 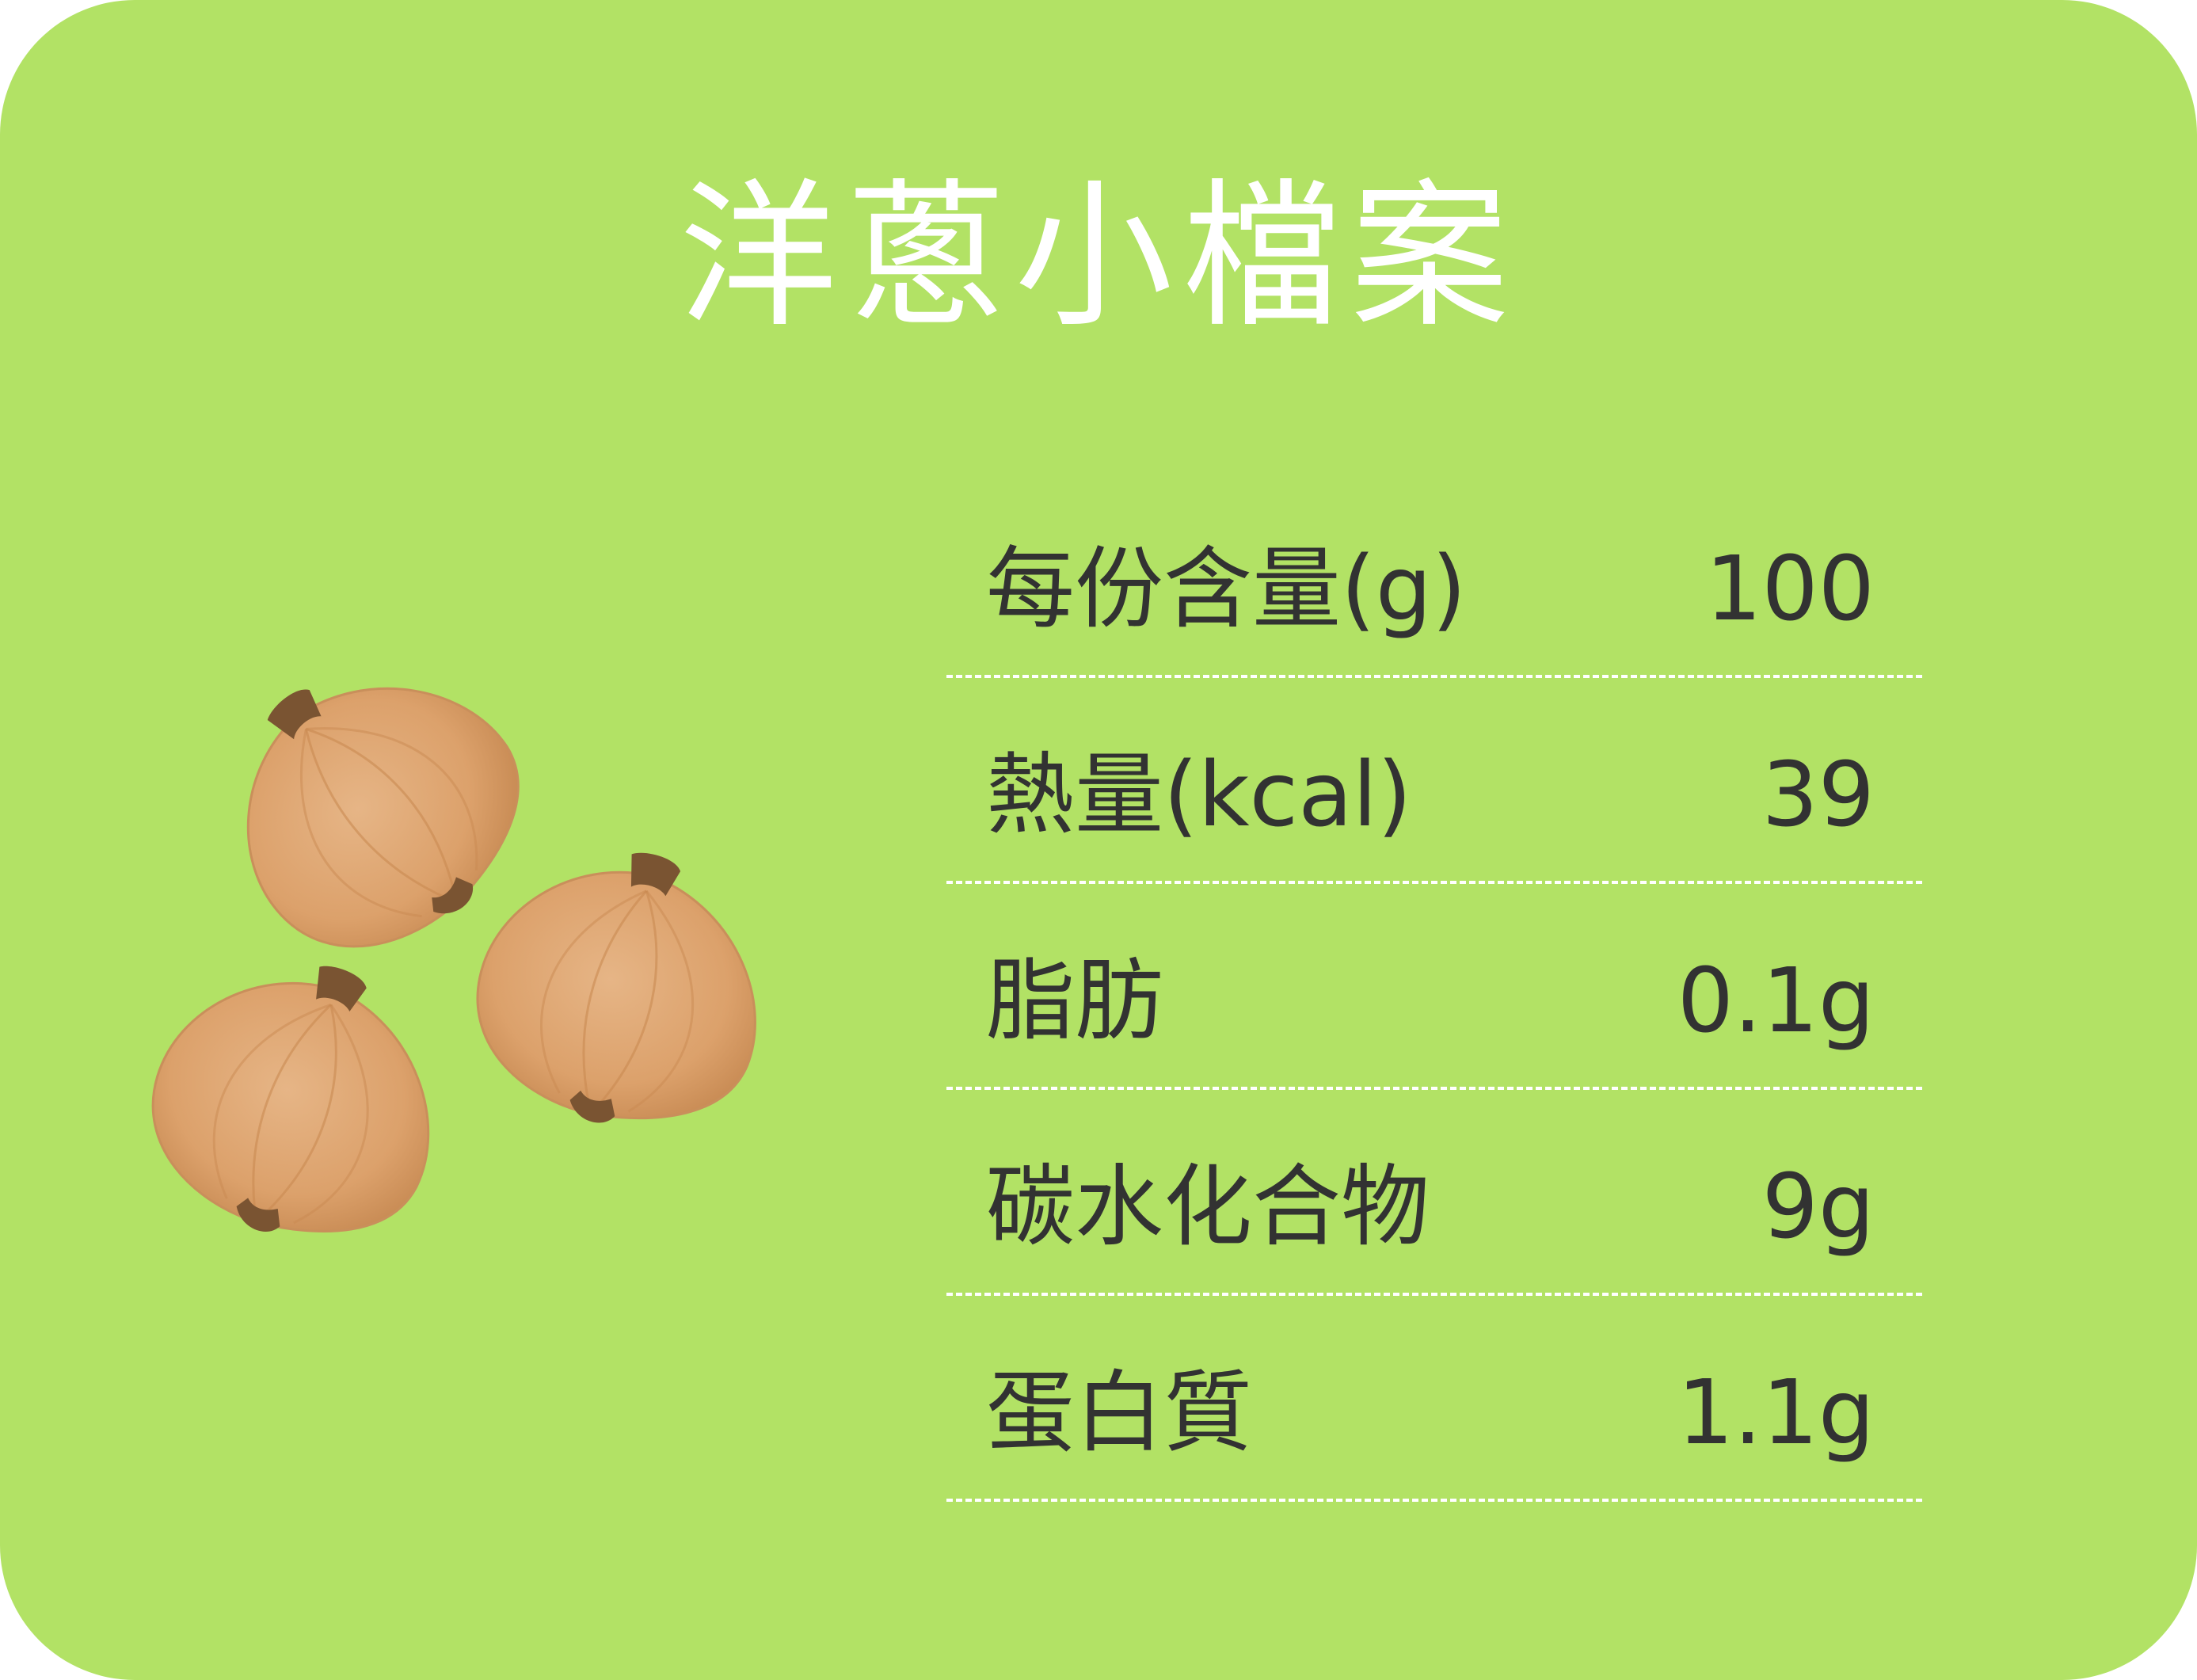 What do you see at coordinates (1434, 1193) in the screenshot?
I see `nutrition-row-carbohydrate: 碳水化合物 9g` at bounding box center [1434, 1193].